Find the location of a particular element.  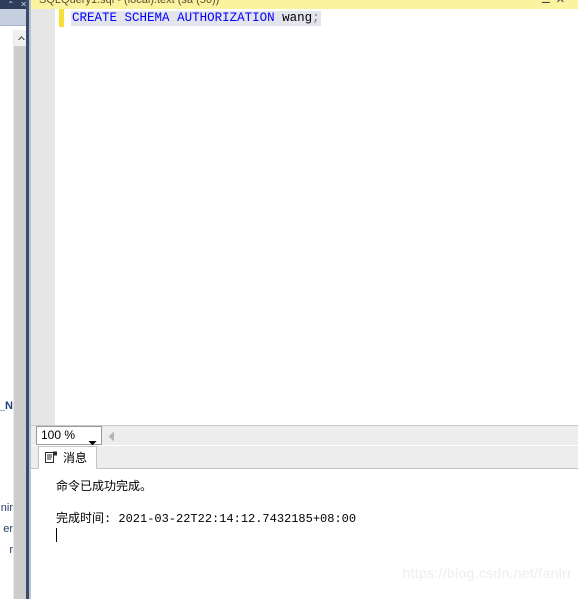

tab-buttons: ⚊✕ is located at coordinates (555, 4).